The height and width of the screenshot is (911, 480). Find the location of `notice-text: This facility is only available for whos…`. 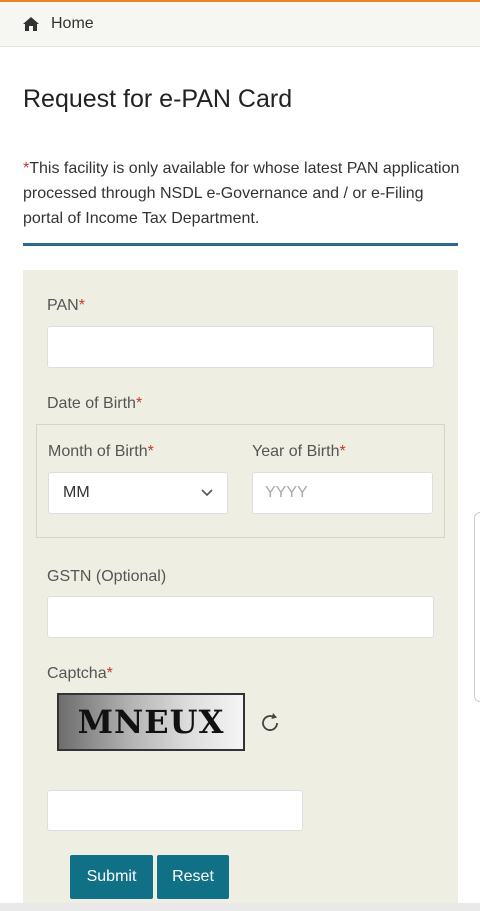

notice-text: This facility is only available for whos… is located at coordinates (241, 193).